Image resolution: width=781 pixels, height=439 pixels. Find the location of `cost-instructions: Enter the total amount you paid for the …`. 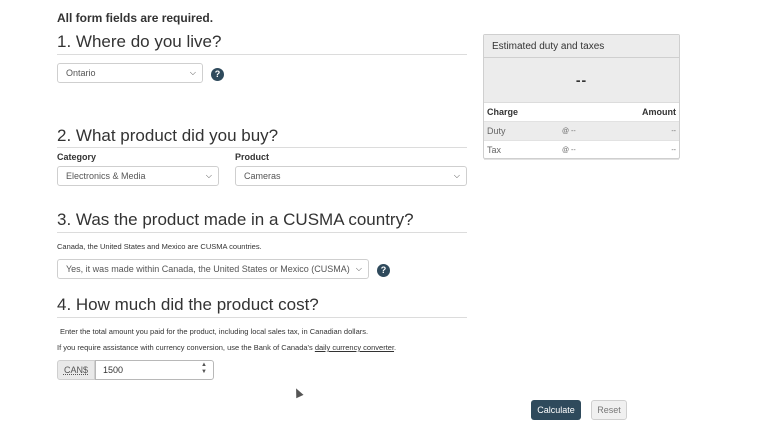

cost-instructions: Enter the total amount you paid for the … is located at coordinates (214, 331).